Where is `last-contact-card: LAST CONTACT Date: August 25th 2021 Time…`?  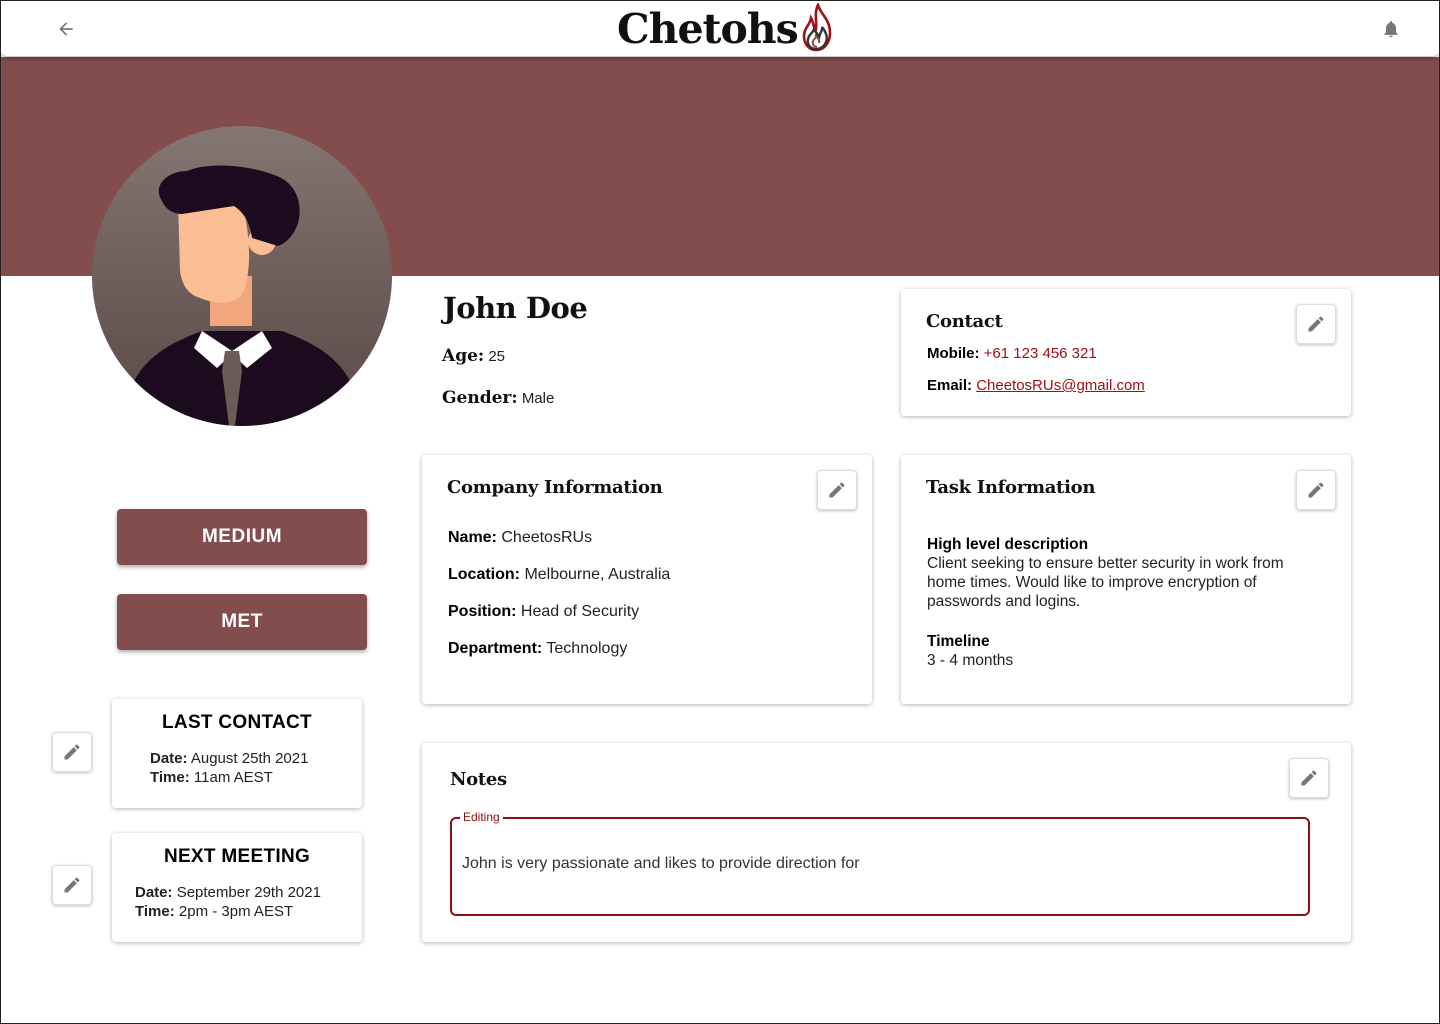 last-contact-card: LAST CONTACT Date: August 25th 2021 Time… is located at coordinates (237, 753).